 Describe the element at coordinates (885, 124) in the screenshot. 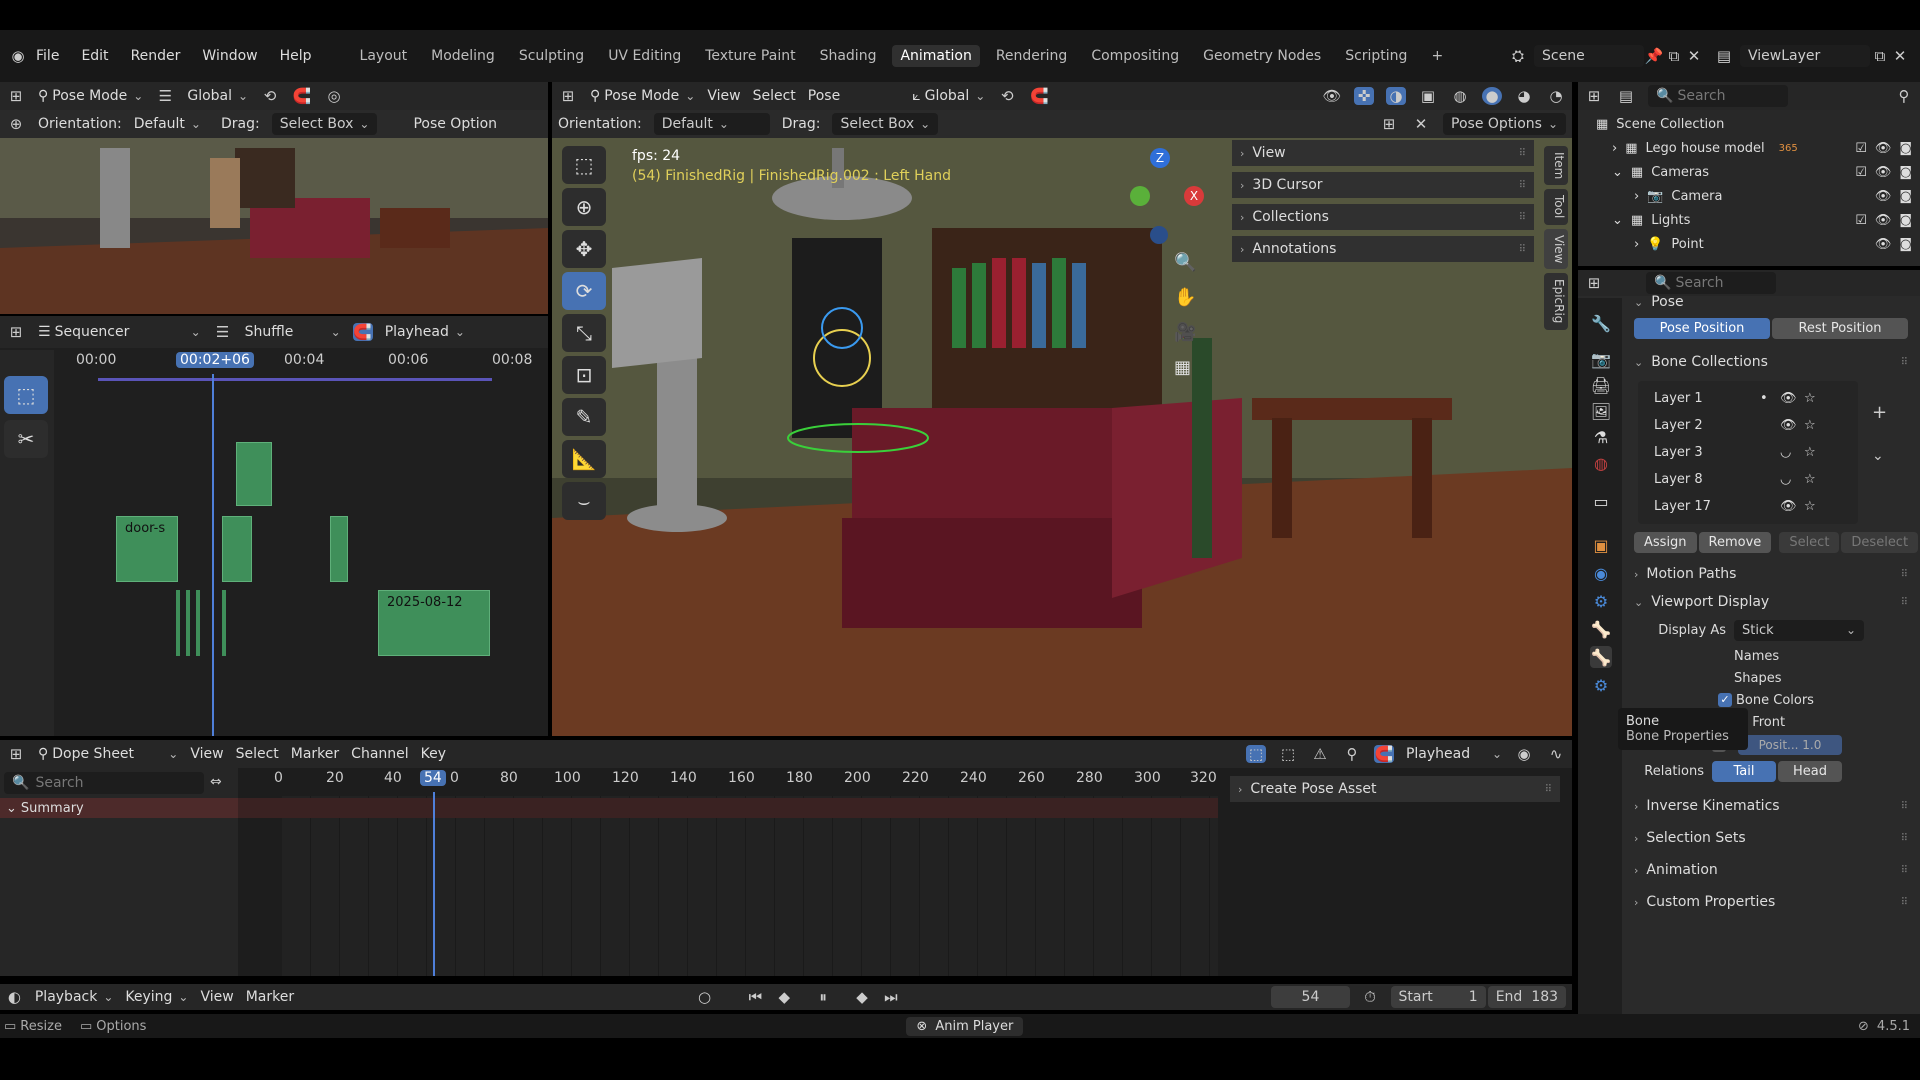

I see `main-drag-dropdown: Select Box` at that location.